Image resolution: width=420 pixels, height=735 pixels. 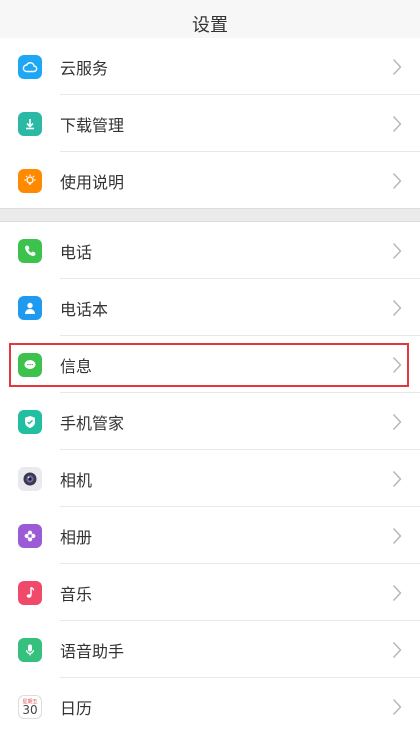 I want to click on settings-item-cloud-service: 云服务, so click(x=210, y=66).